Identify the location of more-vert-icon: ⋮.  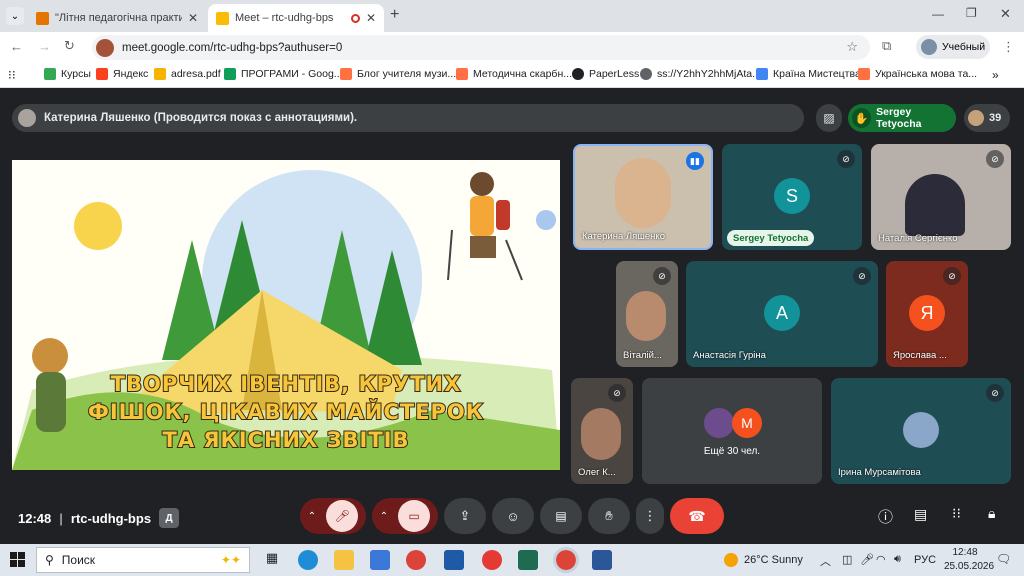
(650, 515).